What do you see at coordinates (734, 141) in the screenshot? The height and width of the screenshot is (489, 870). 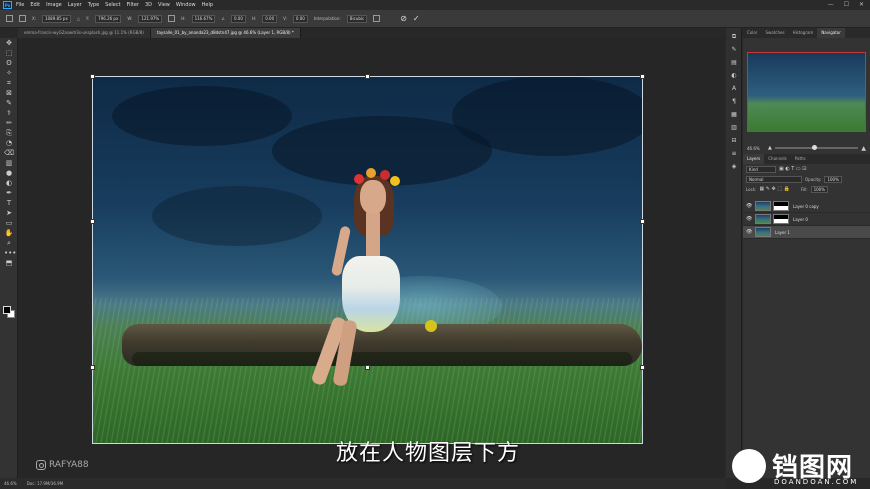 I see `dock-panel-icon: ⊟` at bounding box center [734, 141].